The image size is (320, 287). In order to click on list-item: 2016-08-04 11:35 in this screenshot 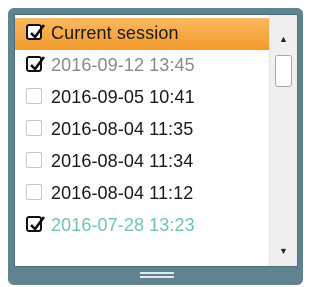, I will do `click(142, 130)`.